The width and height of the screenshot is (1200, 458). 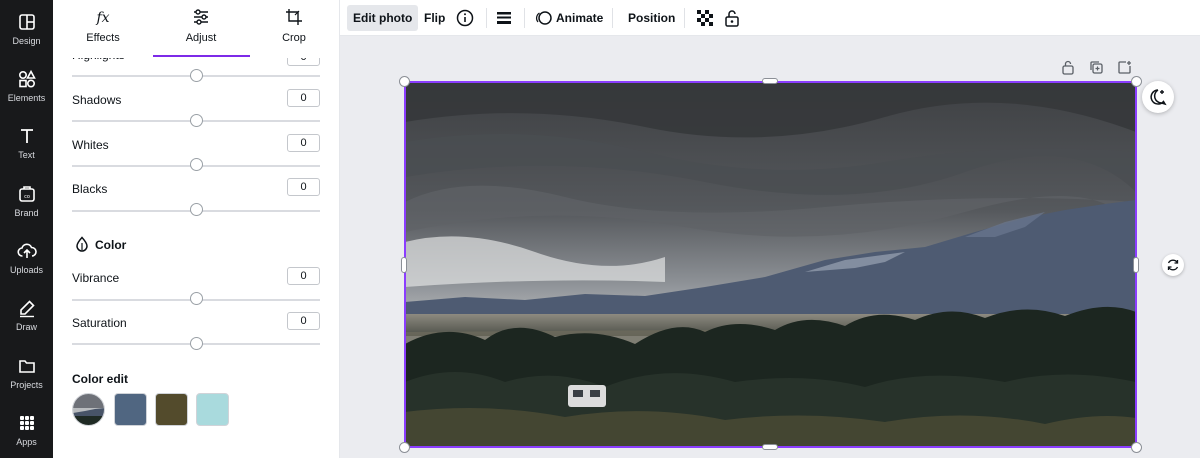 What do you see at coordinates (26, 41) in the screenshot?
I see `rail-label-design: Design` at bounding box center [26, 41].